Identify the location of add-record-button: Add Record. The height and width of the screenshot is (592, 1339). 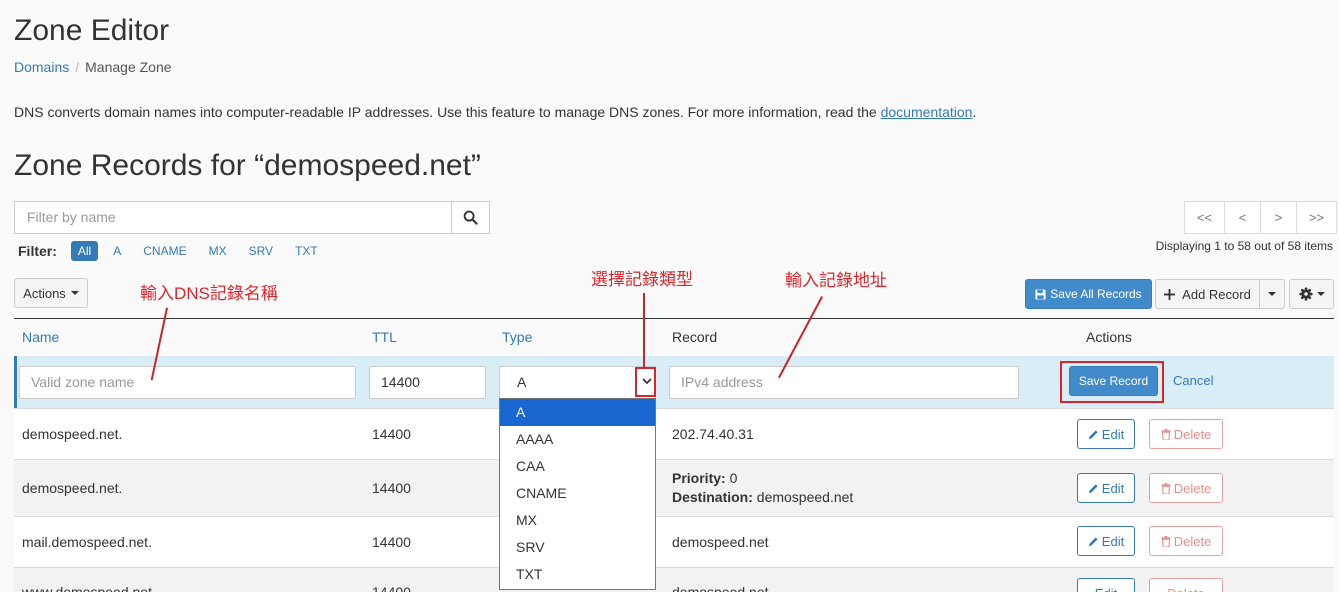
(1207, 294).